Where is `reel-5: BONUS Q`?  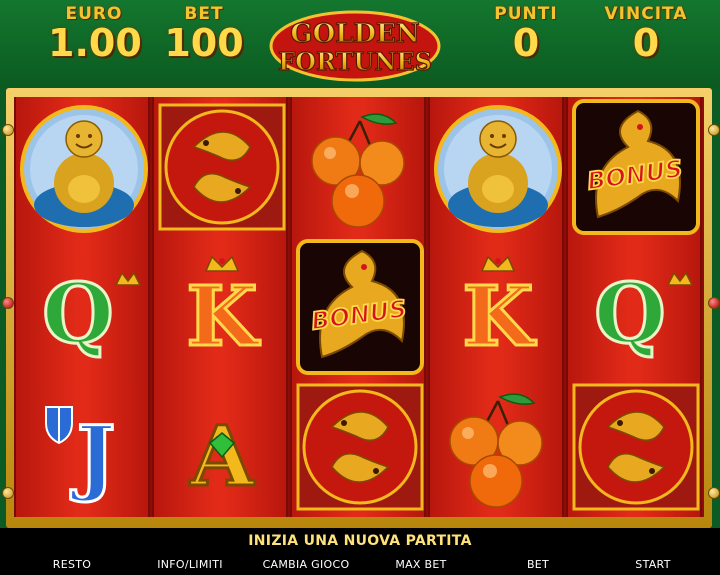
reel-5: BONUS Q is located at coordinates (634, 307).